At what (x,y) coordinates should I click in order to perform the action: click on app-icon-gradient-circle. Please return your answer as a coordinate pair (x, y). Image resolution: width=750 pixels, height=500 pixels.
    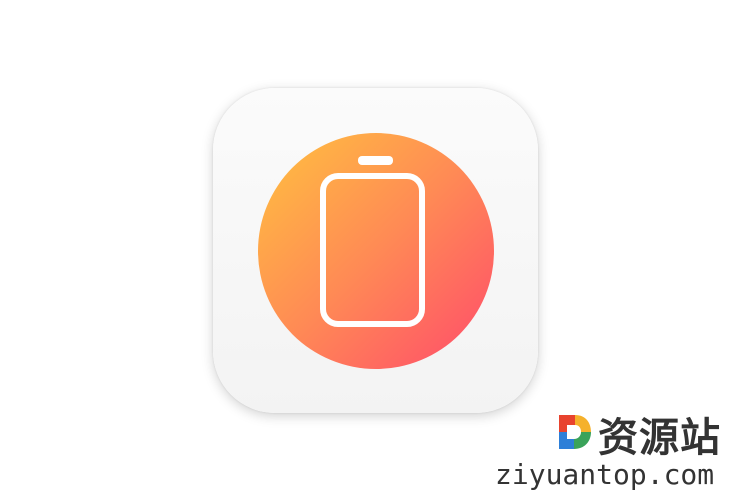
    Looking at the image, I should click on (376, 251).